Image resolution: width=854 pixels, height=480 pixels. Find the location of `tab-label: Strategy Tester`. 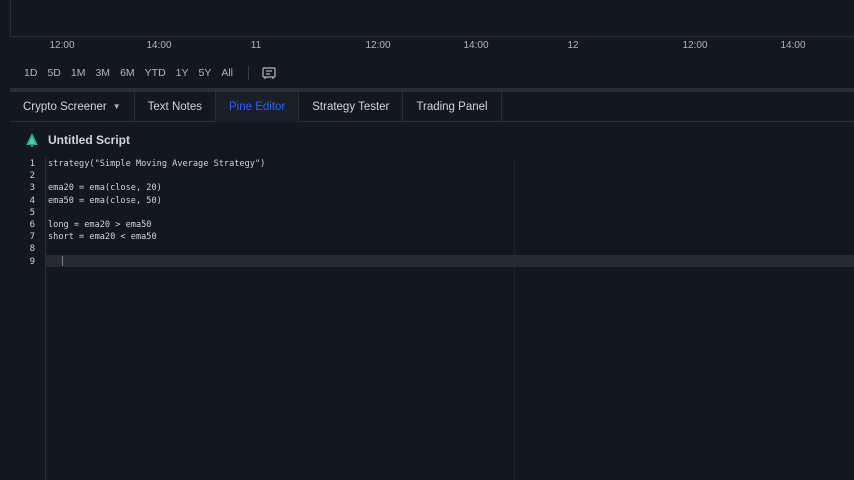

tab-label: Strategy Tester is located at coordinates (351, 106).